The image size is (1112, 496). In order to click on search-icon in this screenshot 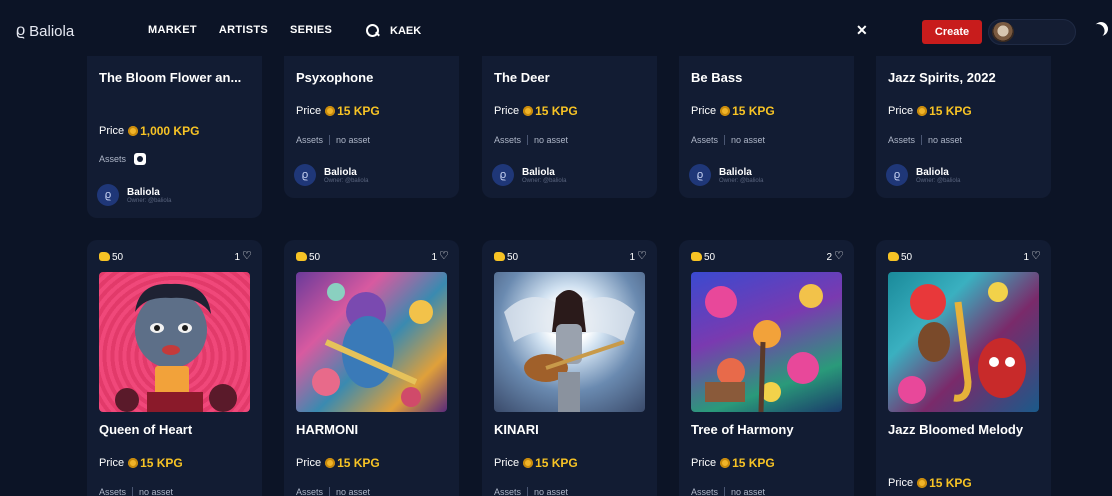, I will do `click(373, 31)`.